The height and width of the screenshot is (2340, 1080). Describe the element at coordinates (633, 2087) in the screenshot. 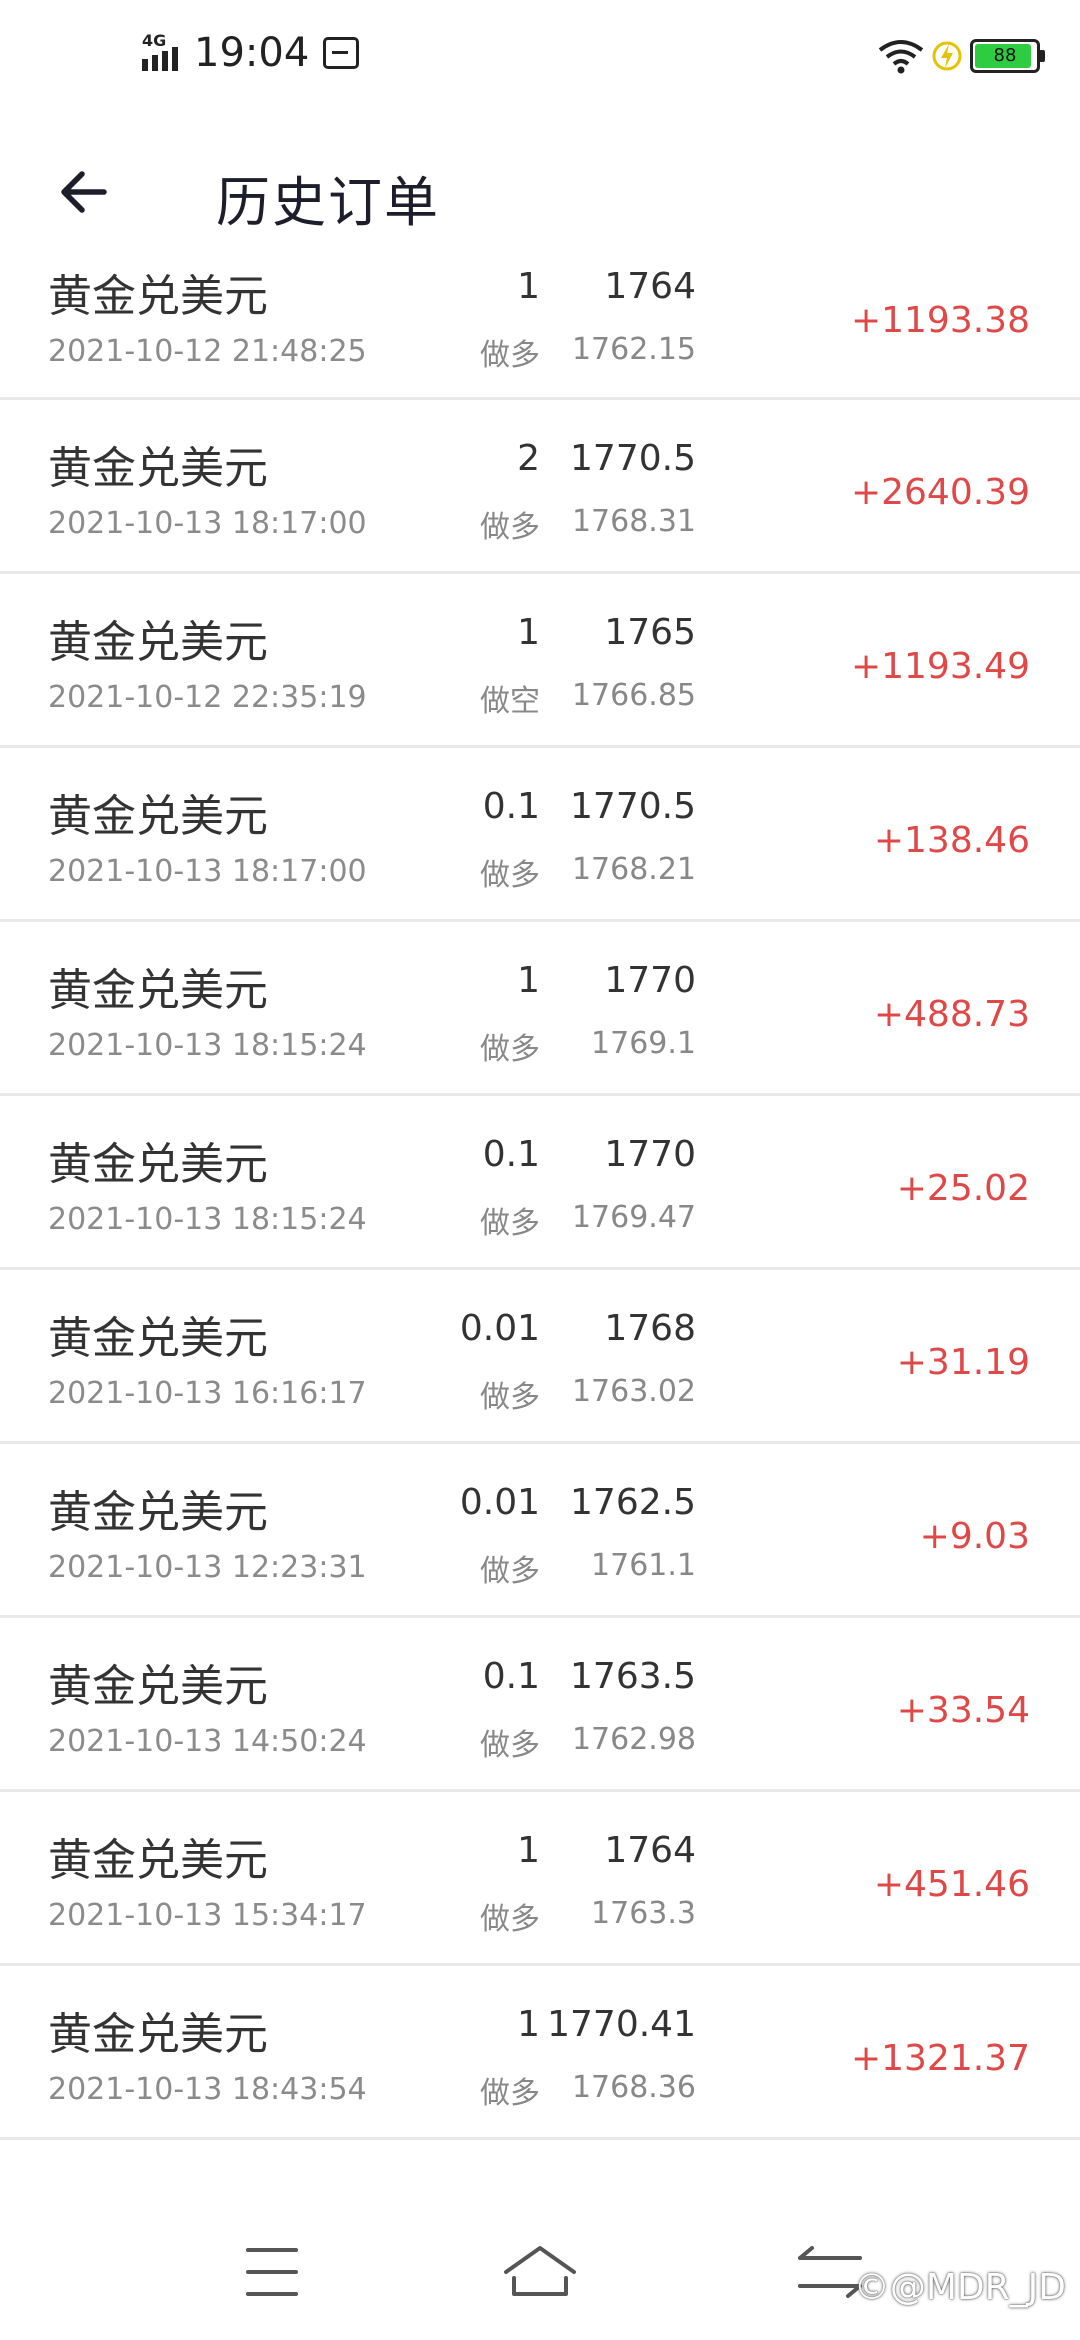

I see `order-close-price: 1768.36` at that location.